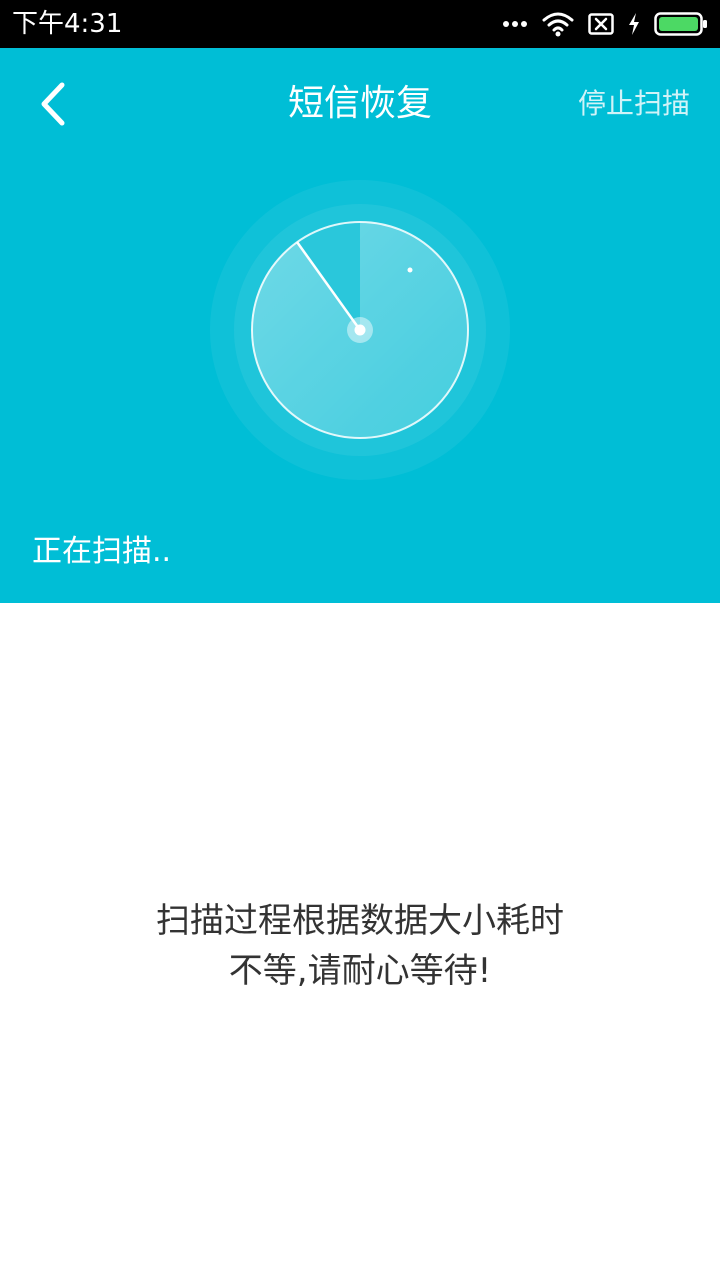 Image resolution: width=720 pixels, height=1280 pixels. I want to click on status-time: 下午4:31, so click(67, 24).